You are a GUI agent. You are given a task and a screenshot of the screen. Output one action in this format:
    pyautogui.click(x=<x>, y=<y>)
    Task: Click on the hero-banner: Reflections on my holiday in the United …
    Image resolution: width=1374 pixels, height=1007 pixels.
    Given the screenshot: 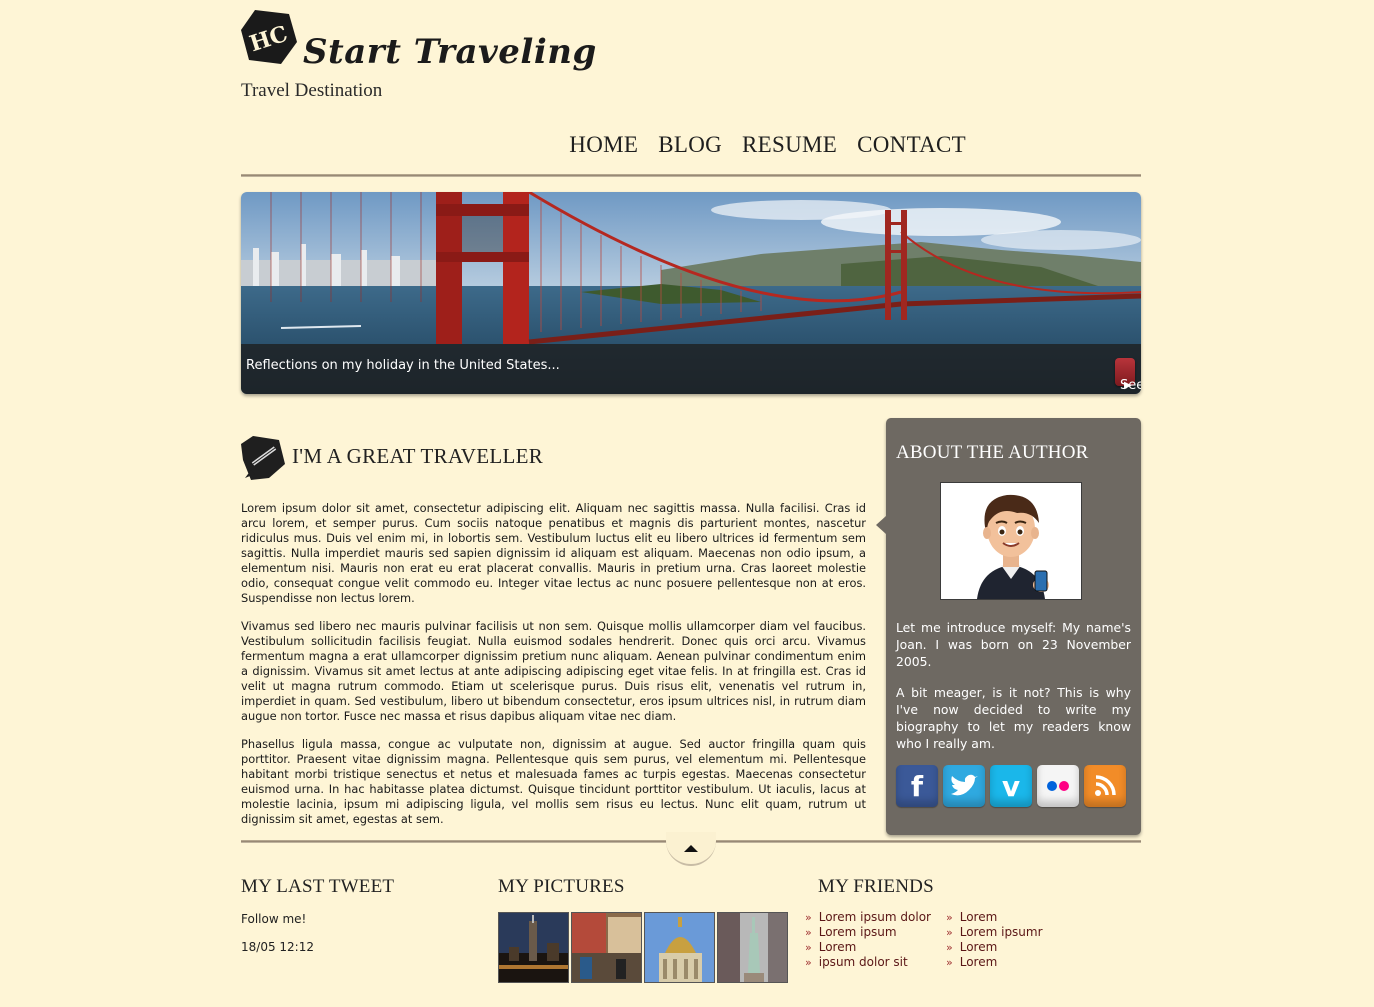 What is the action you would take?
    pyautogui.click(x=691, y=293)
    